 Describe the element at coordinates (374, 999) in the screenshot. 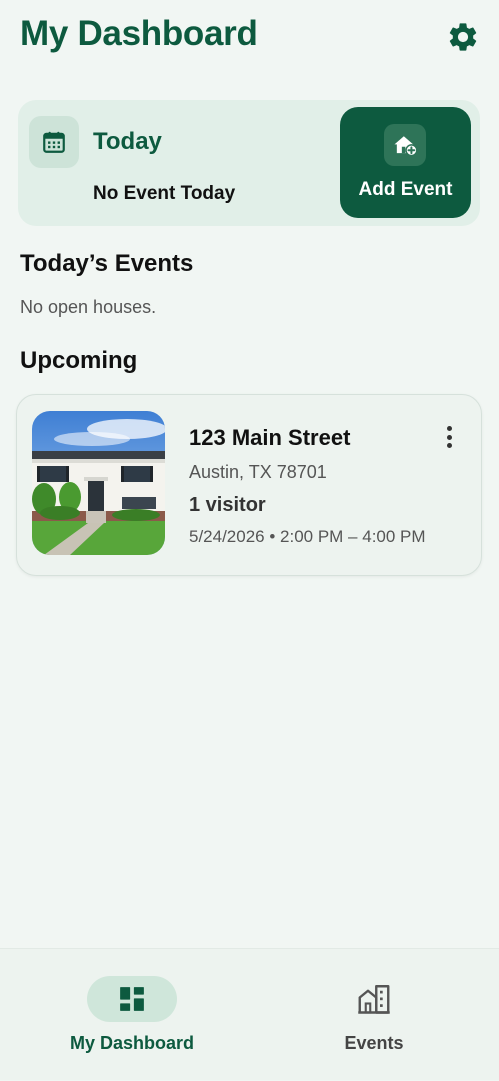

I see `buildings-icon` at that location.